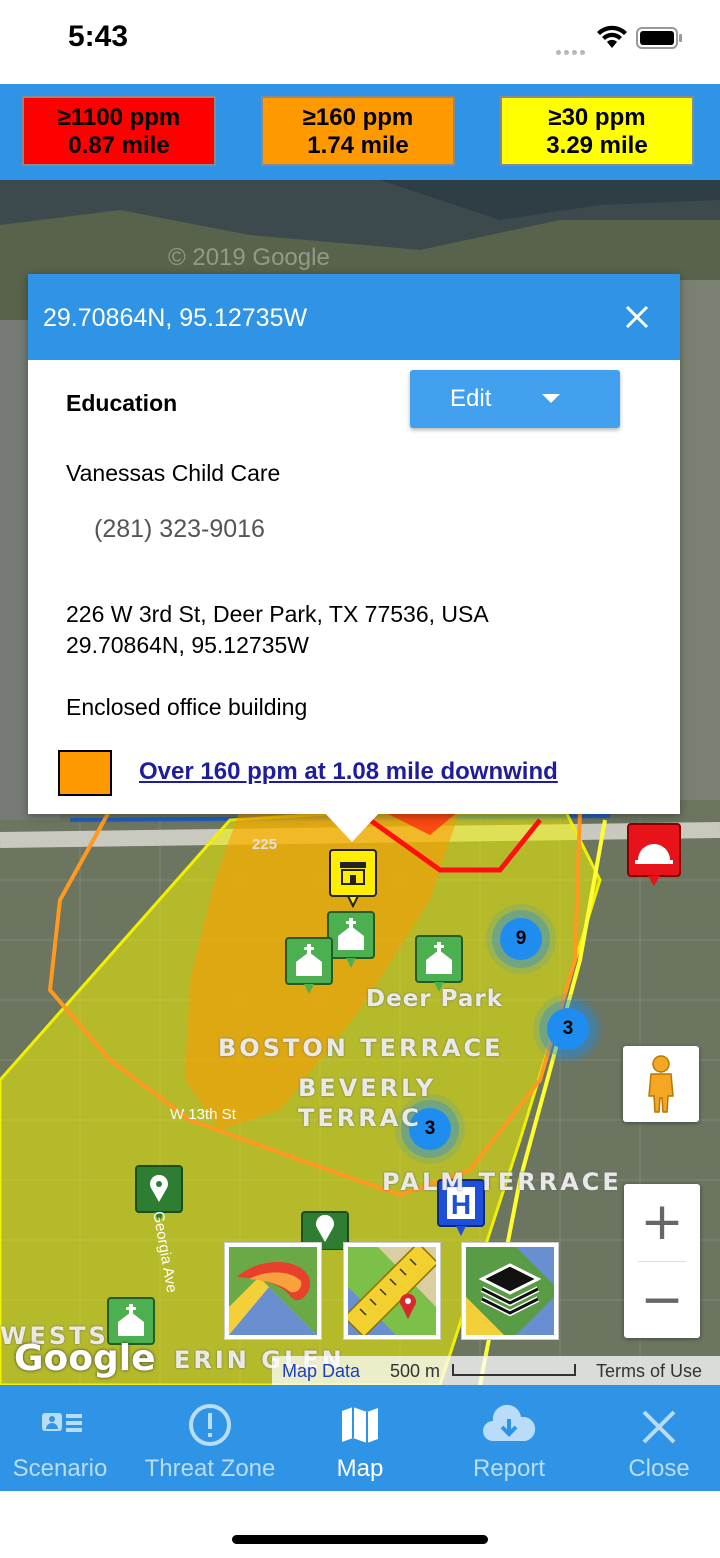 This screenshot has height=1558, width=720. I want to click on address: 226 W 3rd St, Deer Park, TX 77536, USA, so click(277, 614).